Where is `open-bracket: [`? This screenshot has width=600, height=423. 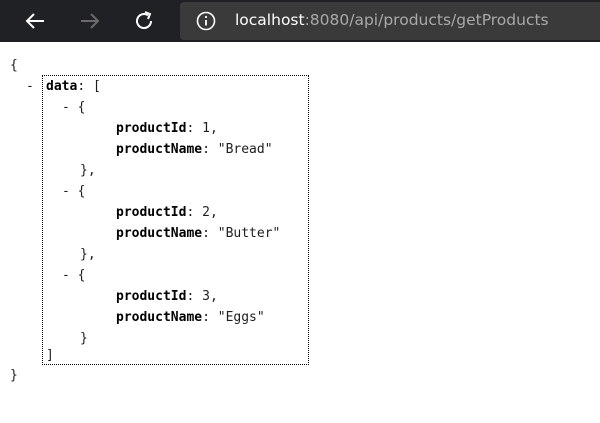 open-bracket: [ is located at coordinates (96, 86).